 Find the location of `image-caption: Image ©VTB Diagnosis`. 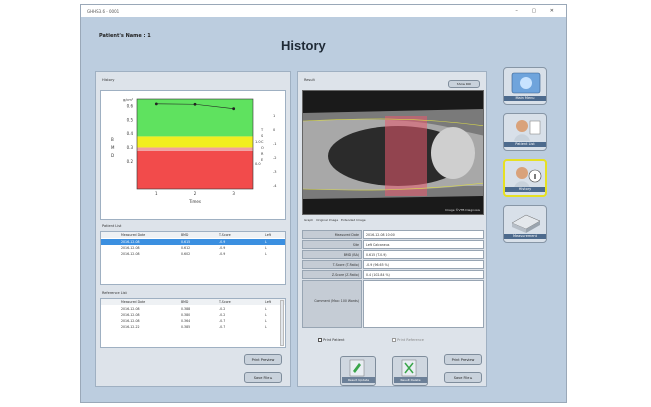

image-caption: Image ©VTB Diagnosis is located at coordinates (462, 210).